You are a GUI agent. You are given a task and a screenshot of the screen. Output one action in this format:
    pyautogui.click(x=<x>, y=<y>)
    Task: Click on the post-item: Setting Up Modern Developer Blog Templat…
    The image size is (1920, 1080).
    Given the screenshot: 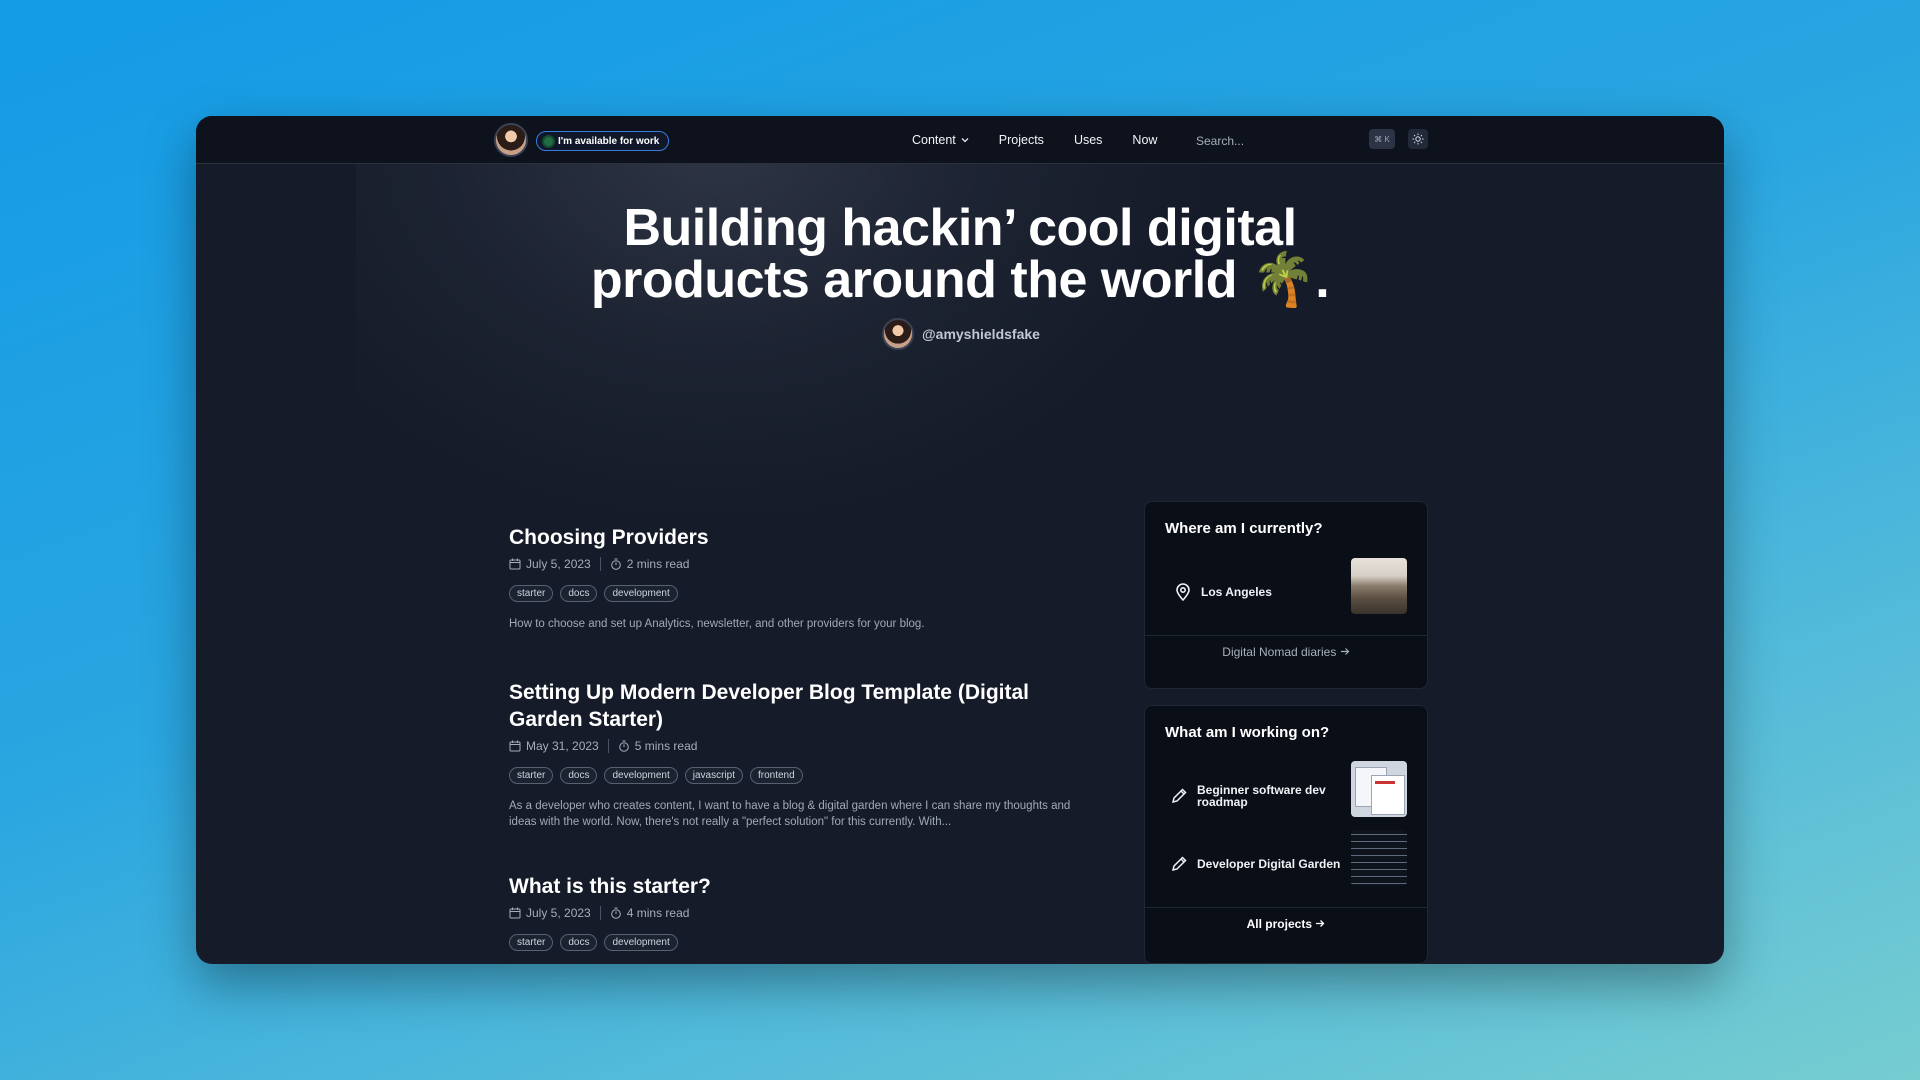 What is the action you would take?
    pyautogui.click(x=804, y=754)
    